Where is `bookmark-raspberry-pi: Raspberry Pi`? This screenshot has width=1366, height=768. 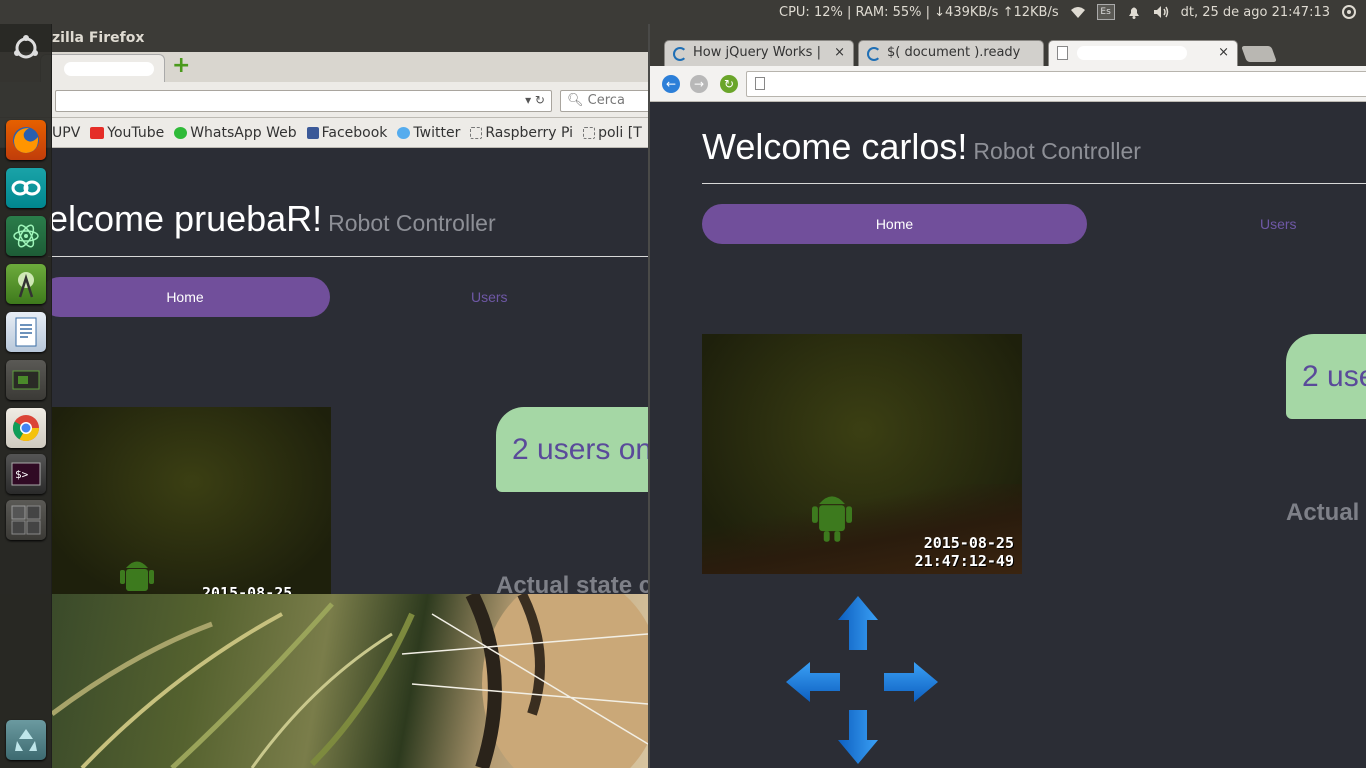 bookmark-raspberry-pi: Raspberry Pi is located at coordinates (521, 133).